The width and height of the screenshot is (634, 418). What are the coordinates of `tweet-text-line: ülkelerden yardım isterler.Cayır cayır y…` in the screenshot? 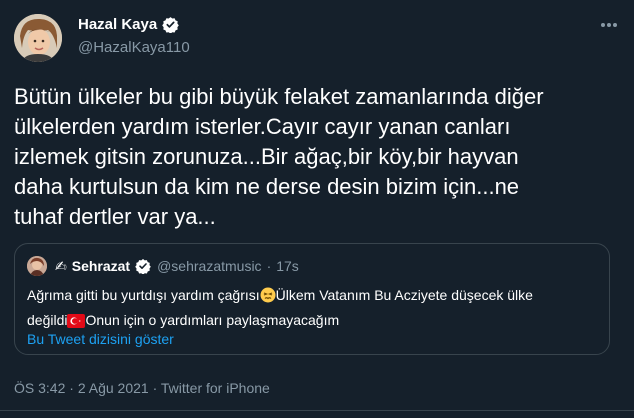 It's located at (262, 126).